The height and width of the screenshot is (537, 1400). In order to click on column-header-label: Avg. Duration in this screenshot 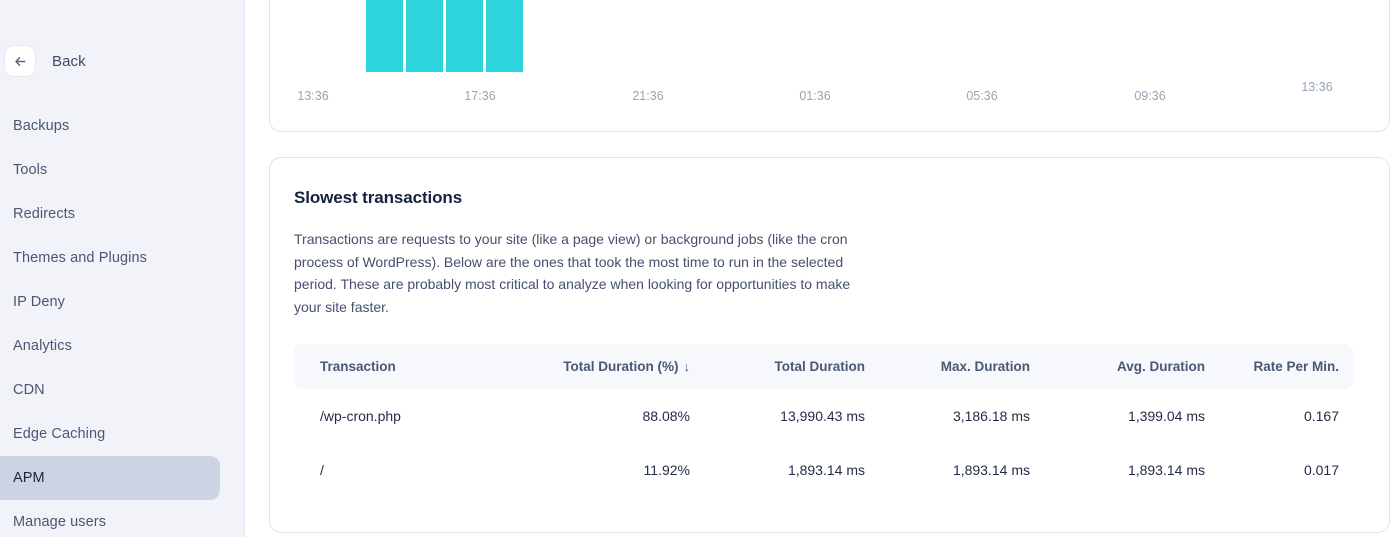, I will do `click(1160, 366)`.